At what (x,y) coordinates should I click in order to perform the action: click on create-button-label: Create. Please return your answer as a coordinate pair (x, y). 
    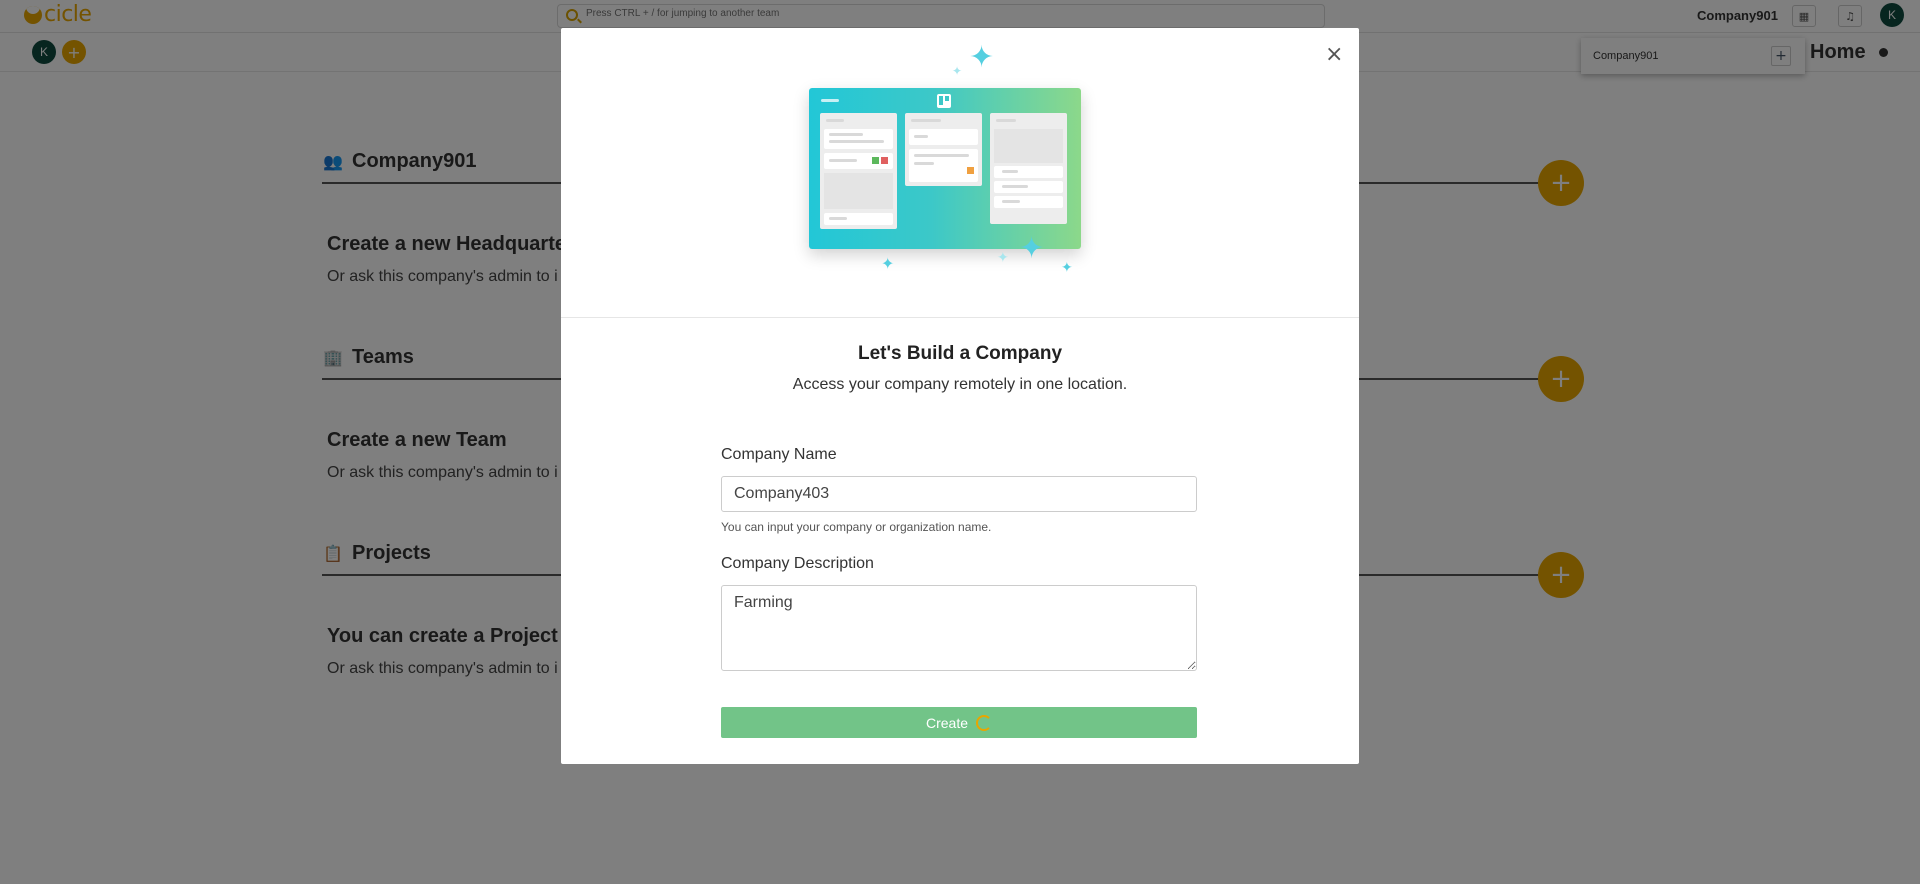
    Looking at the image, I should click on (947, 722).